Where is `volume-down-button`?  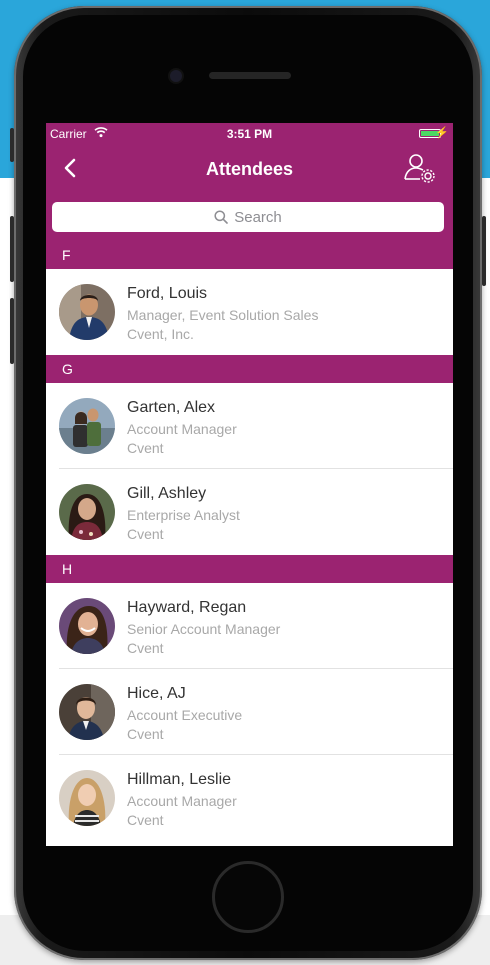 volume-down-button is located at coordinates (12, 331).